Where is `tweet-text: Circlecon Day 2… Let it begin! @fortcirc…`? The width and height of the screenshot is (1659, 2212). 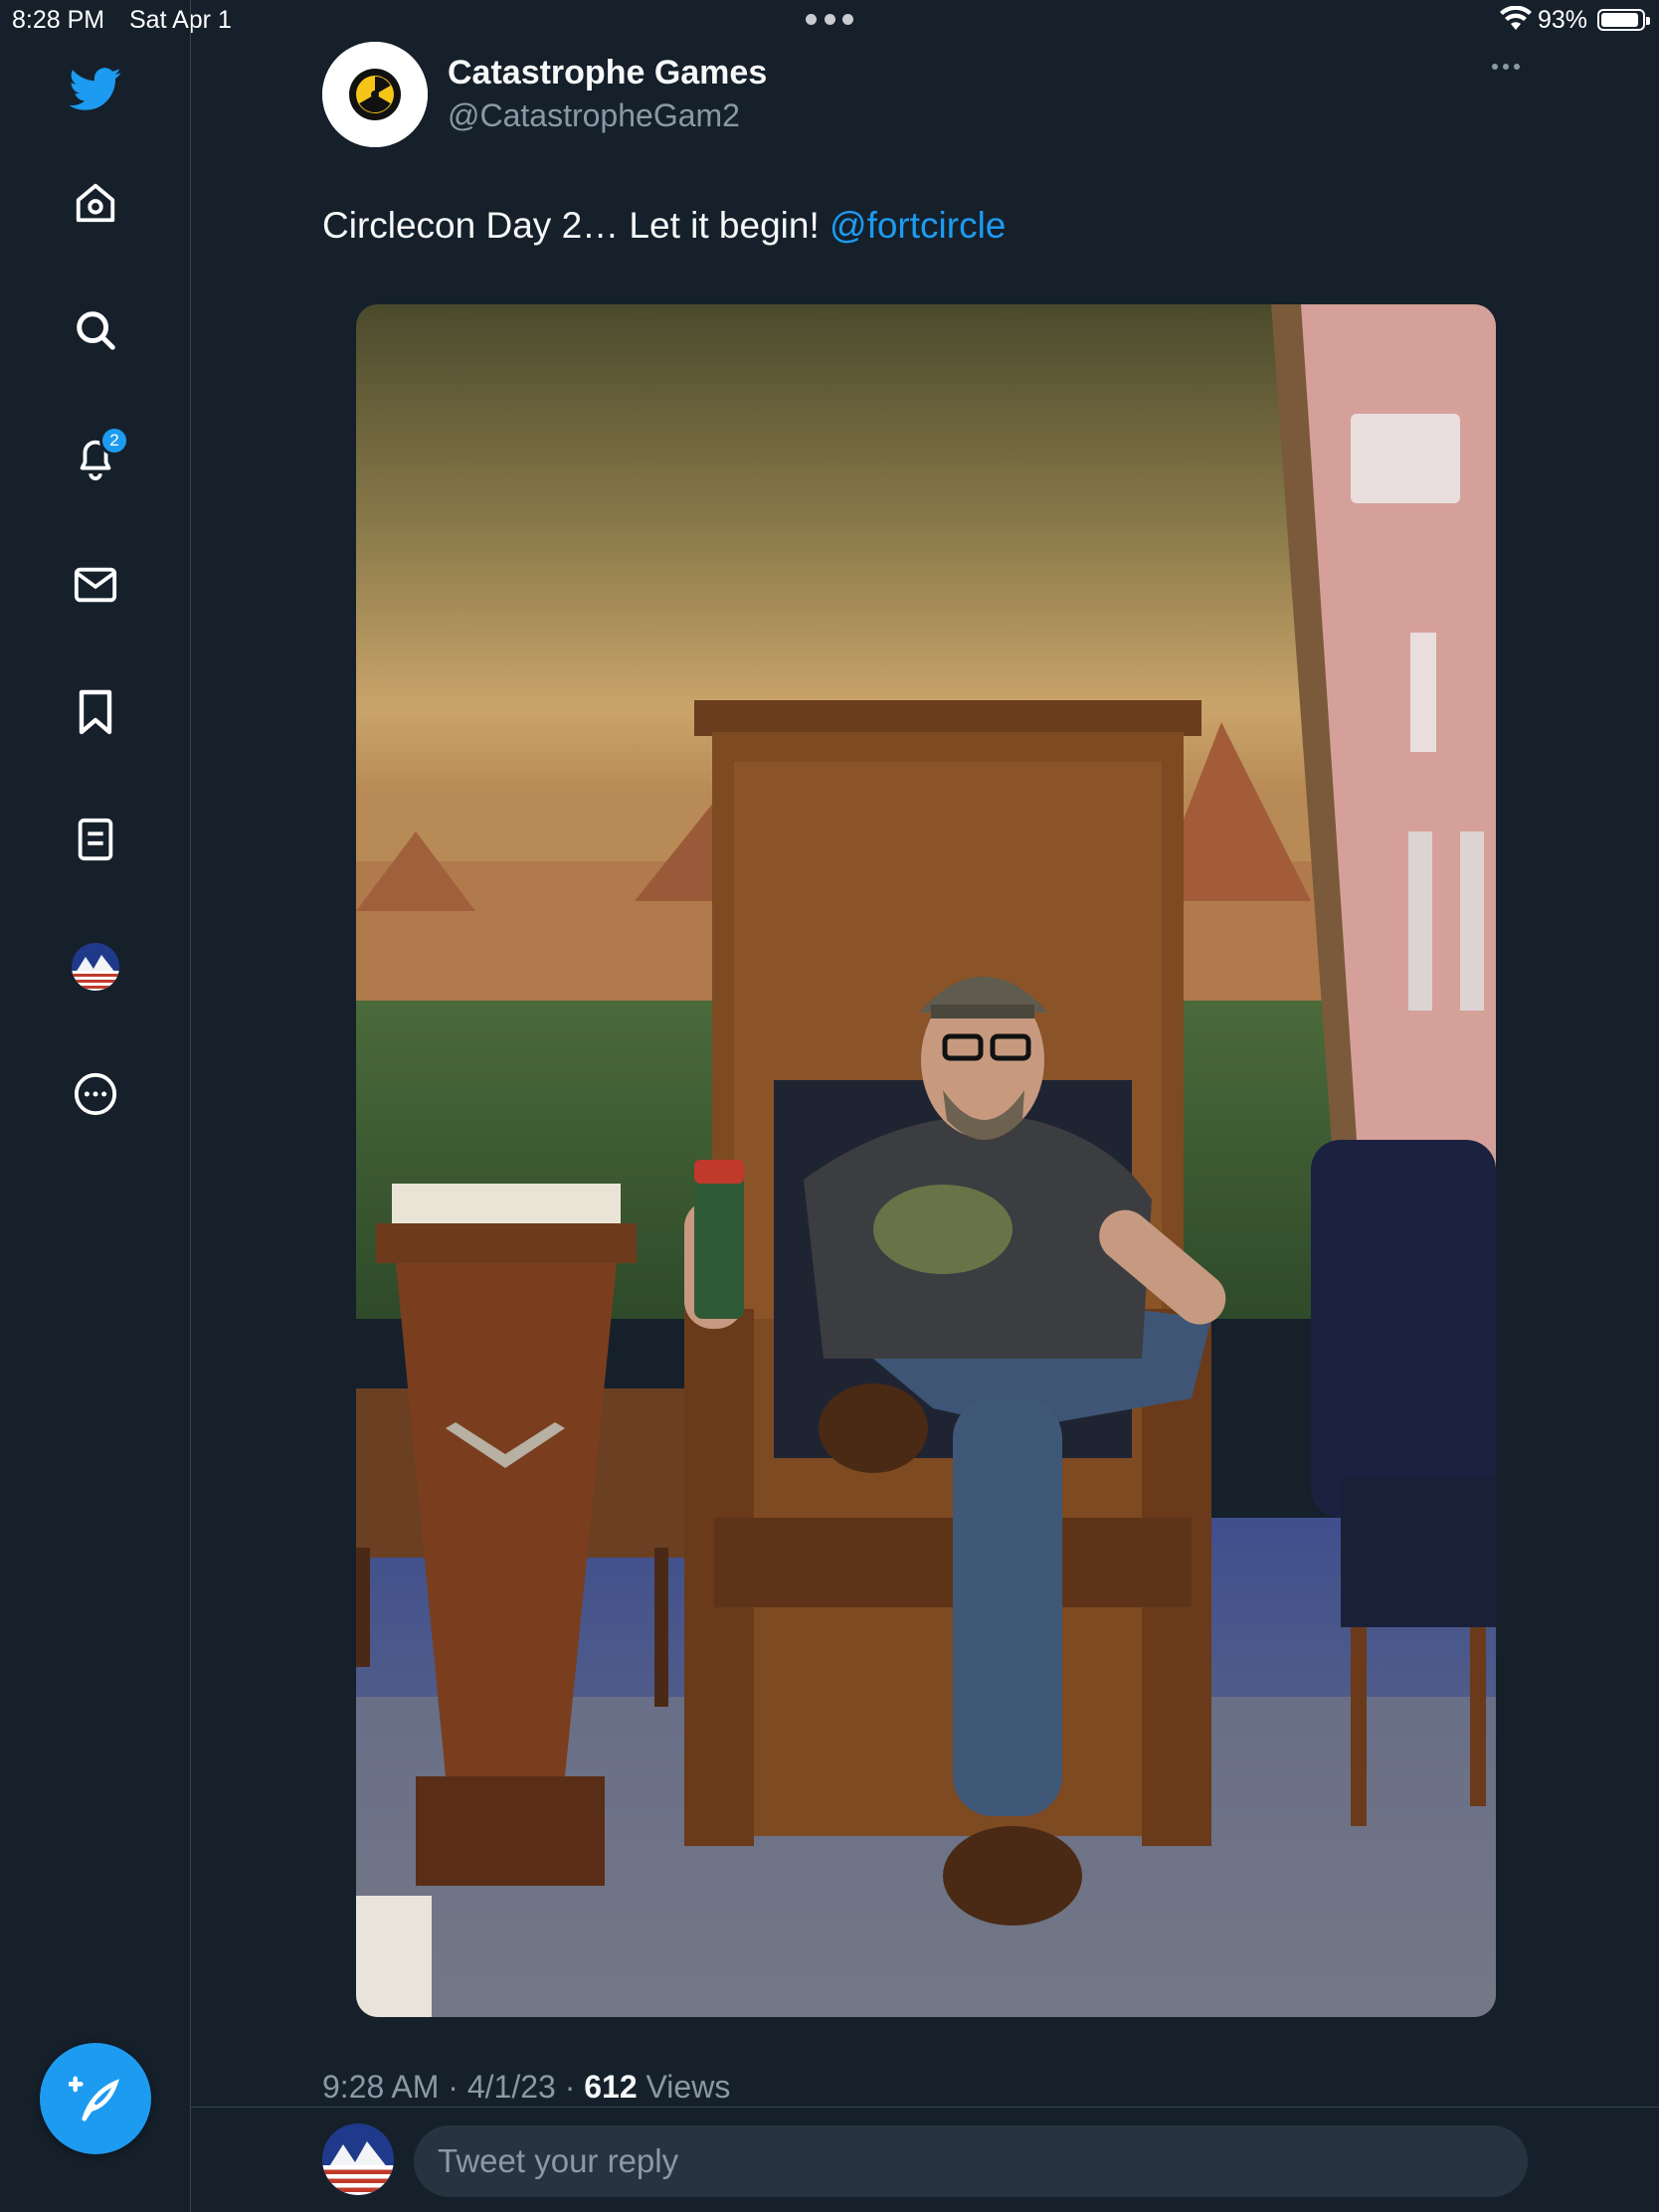 tweet-text: Circlecon Day 2… Let it begin! @fortcirc… is located at coordinates (664, 226).